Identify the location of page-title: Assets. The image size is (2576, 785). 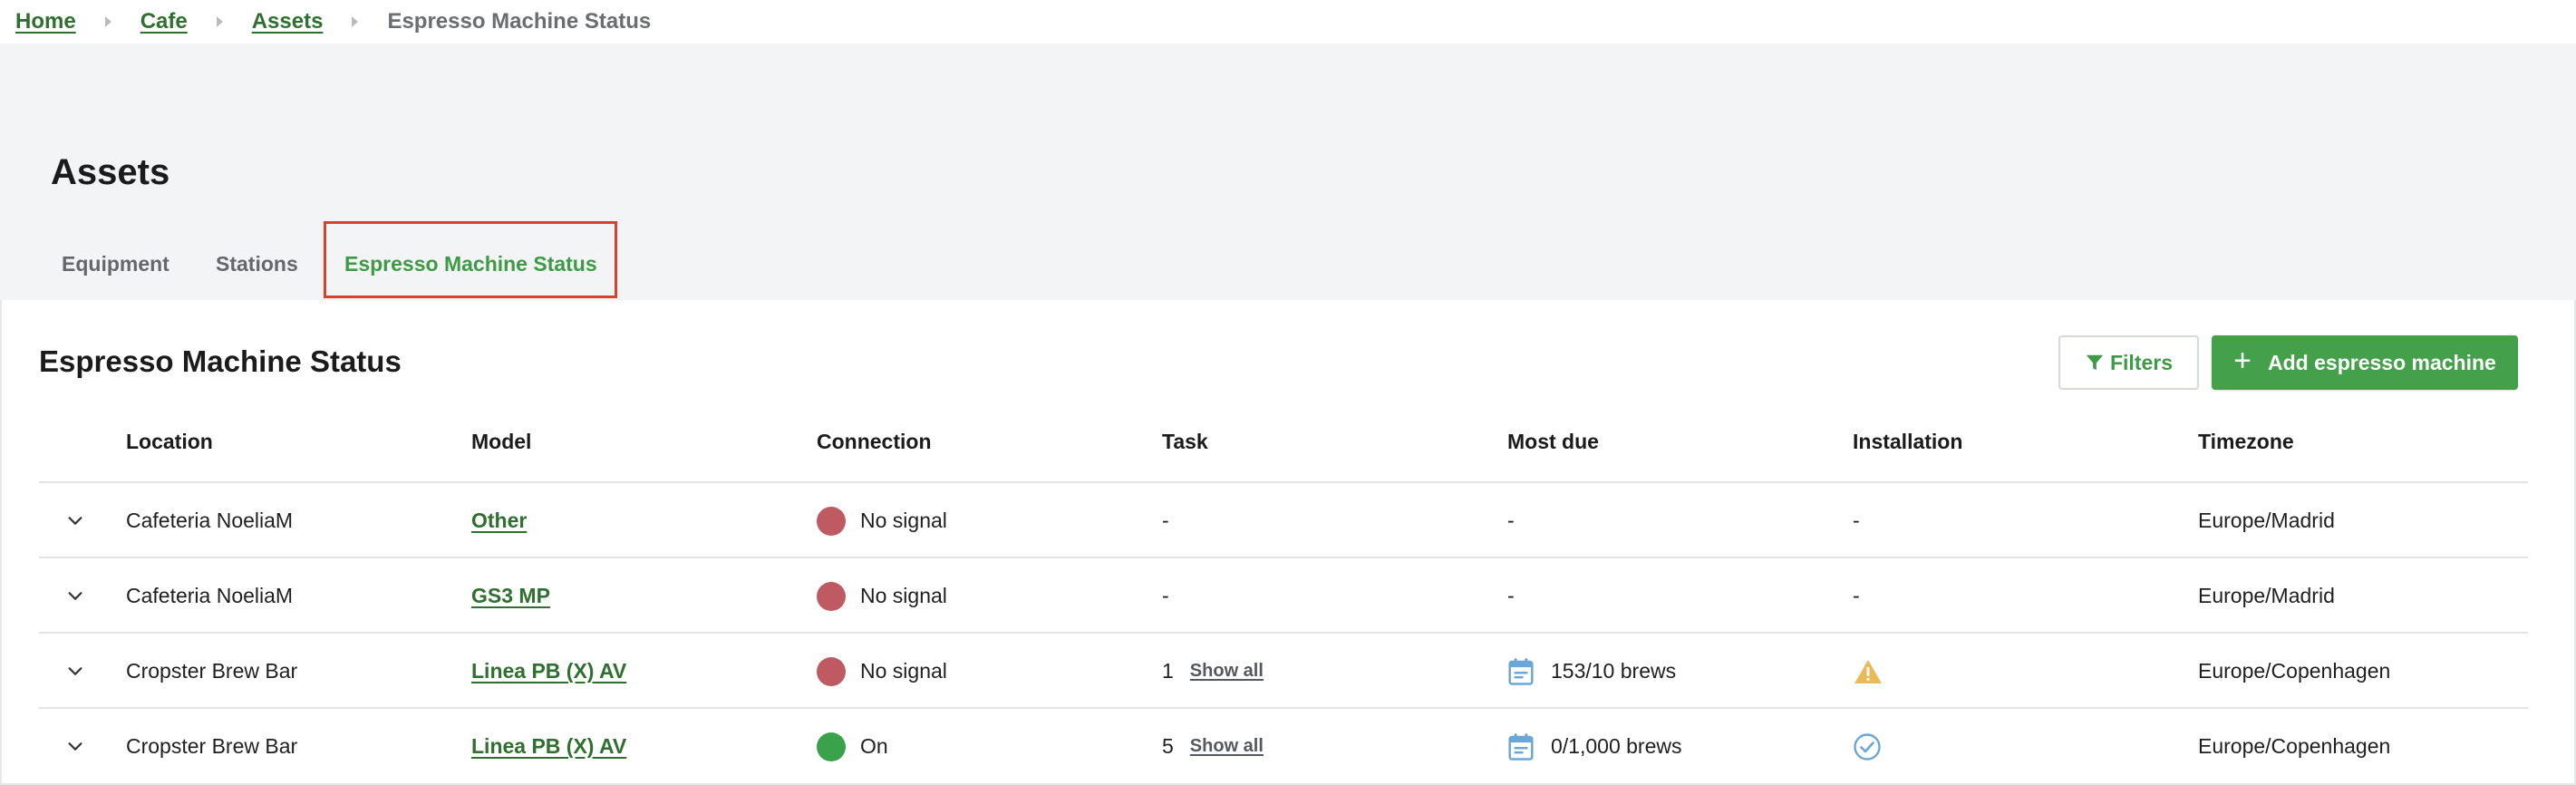
(110, 172).